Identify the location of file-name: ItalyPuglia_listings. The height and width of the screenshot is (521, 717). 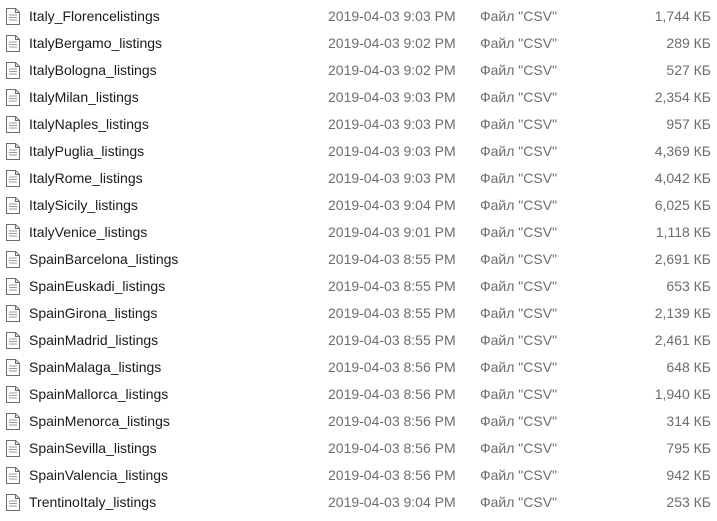
(86, 151).